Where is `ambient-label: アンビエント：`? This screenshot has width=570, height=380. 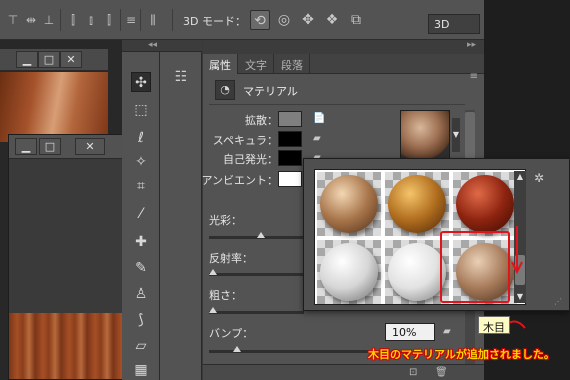 ambient-label: アンビエント： is located at coordinates (239, 180).